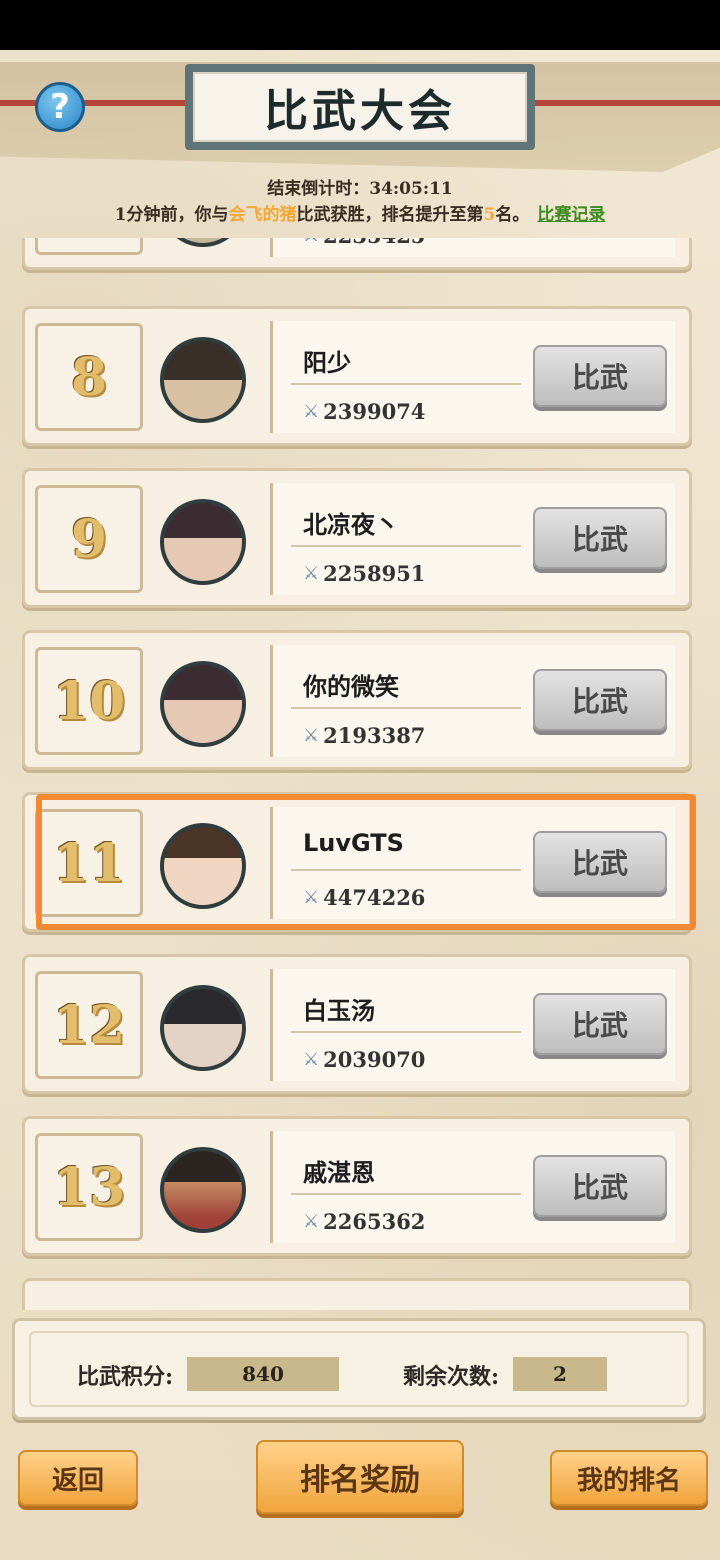  Describe the element at coordinates (125, 1377) in the screenshot. I see `points-label: 比武积分:` at that location.